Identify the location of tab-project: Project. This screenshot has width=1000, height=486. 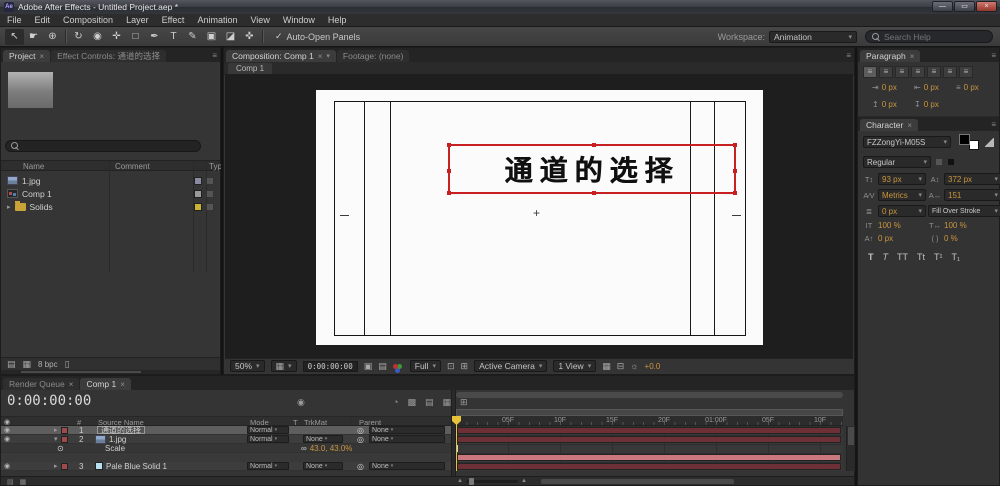
(27, 56).